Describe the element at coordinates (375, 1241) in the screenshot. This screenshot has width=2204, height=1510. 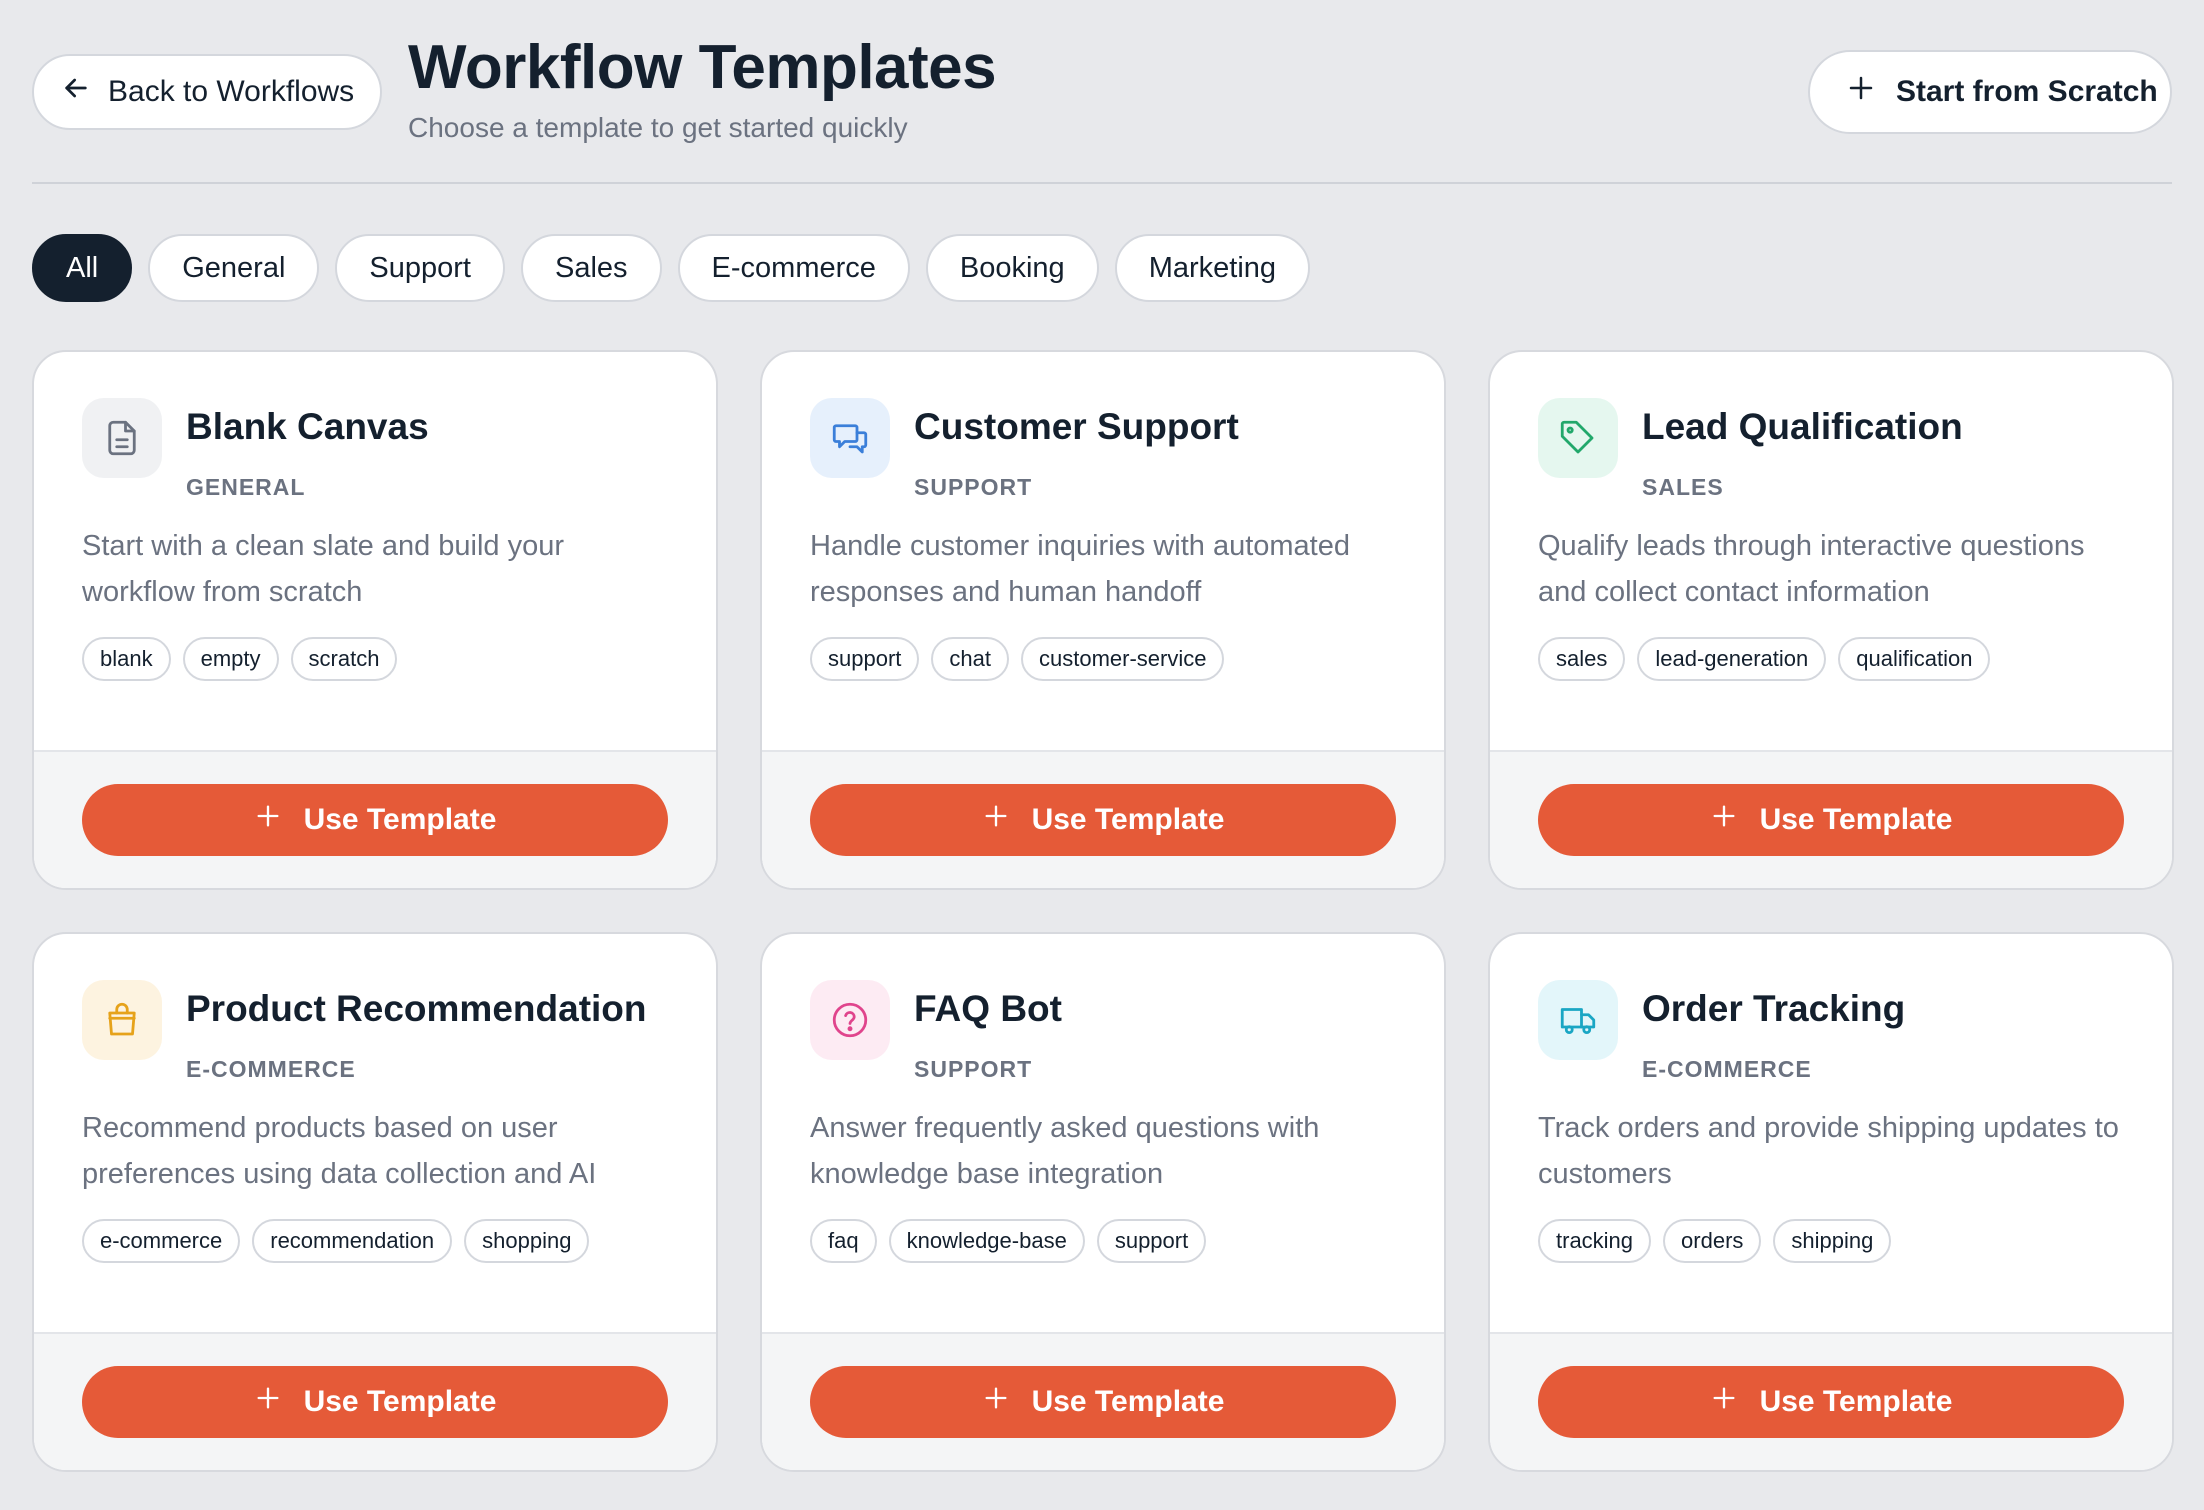
I see `card-tags: e-commerce recommendation shopping` at that location.